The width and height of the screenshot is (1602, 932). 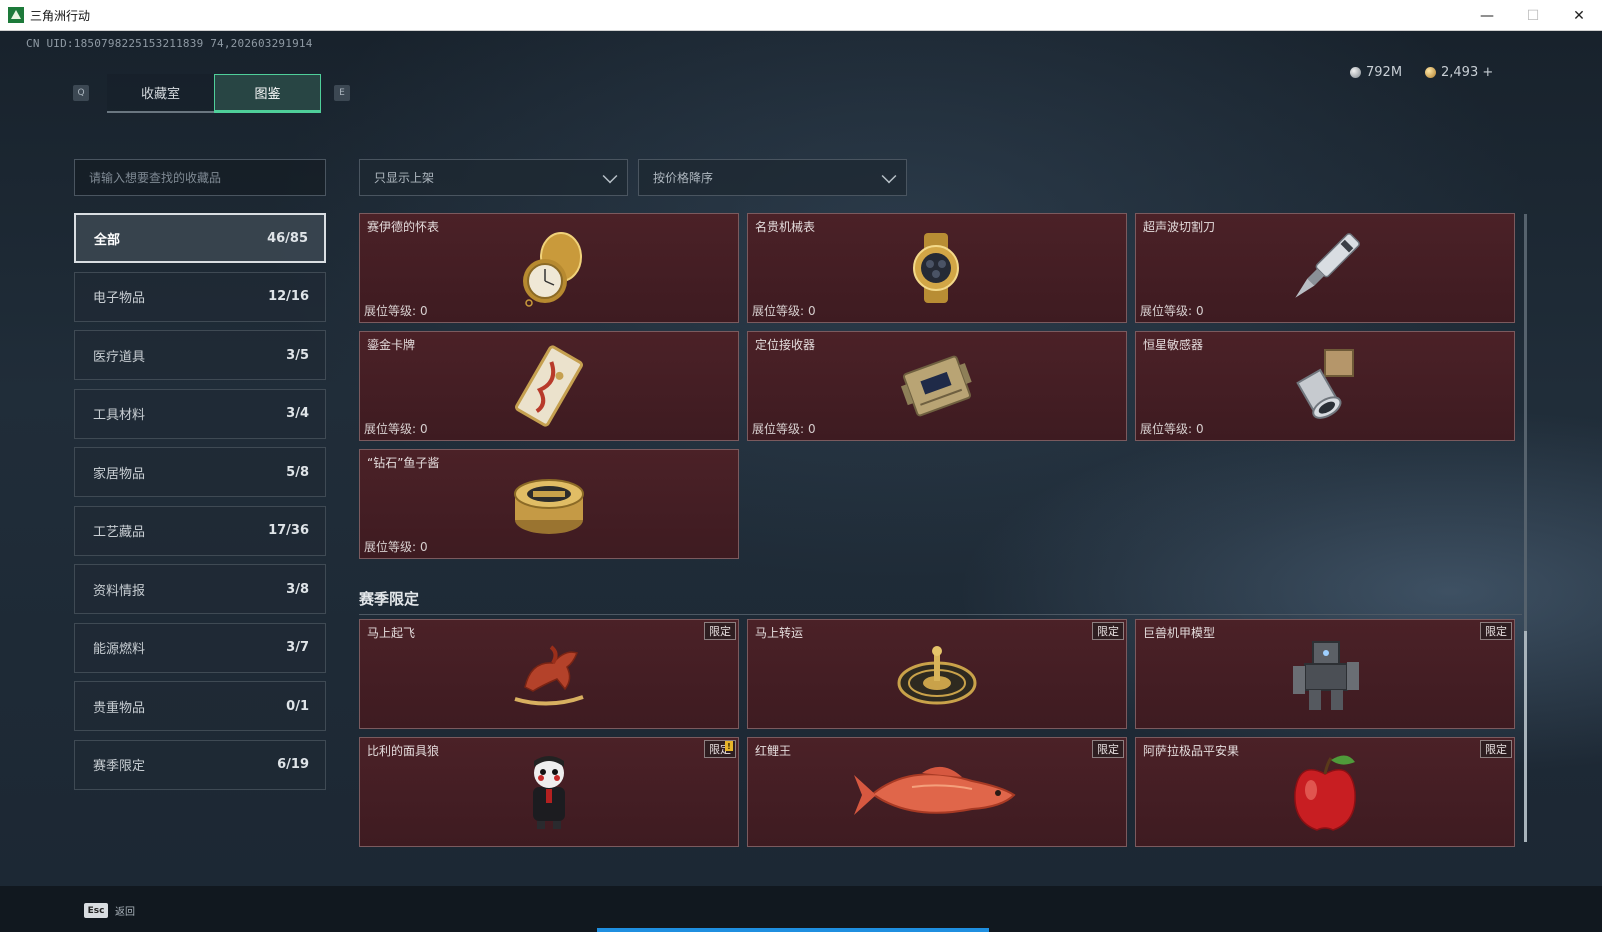 I want to click on item-card-diamond-caviar: “钻石”鱼子酱 展位等级: 0, so click(x=549, y=504).